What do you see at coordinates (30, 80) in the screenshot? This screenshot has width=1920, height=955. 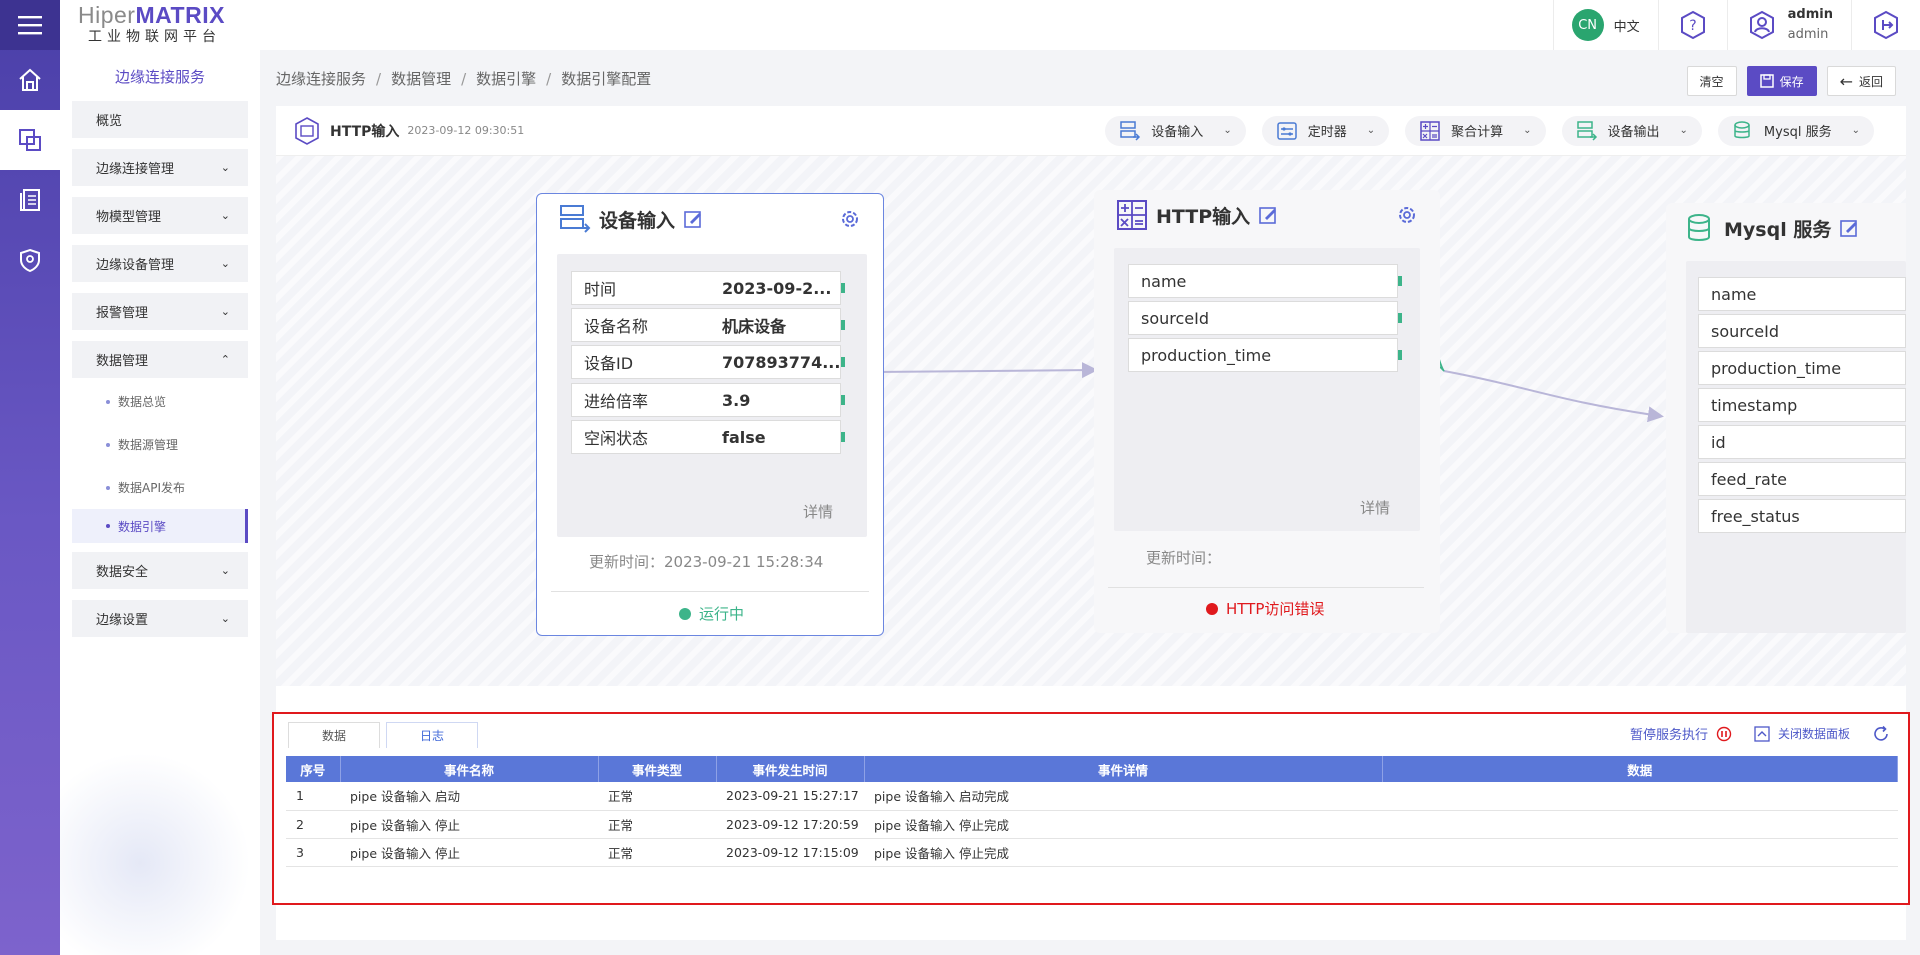 I see `rail-home` at bounding box center [30, 80].